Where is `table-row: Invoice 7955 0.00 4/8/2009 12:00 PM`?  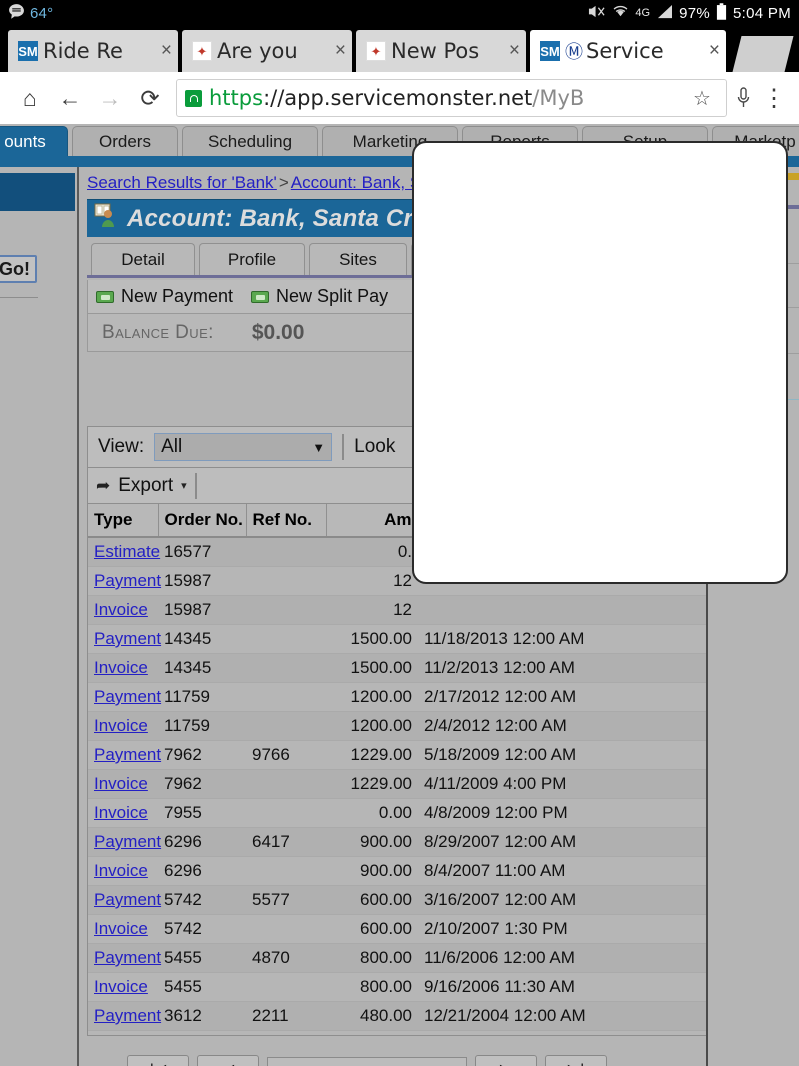 table-row: Invoice 7955 0.00 4/8/2009 12:00 PM is located at coordinates (437, 813).